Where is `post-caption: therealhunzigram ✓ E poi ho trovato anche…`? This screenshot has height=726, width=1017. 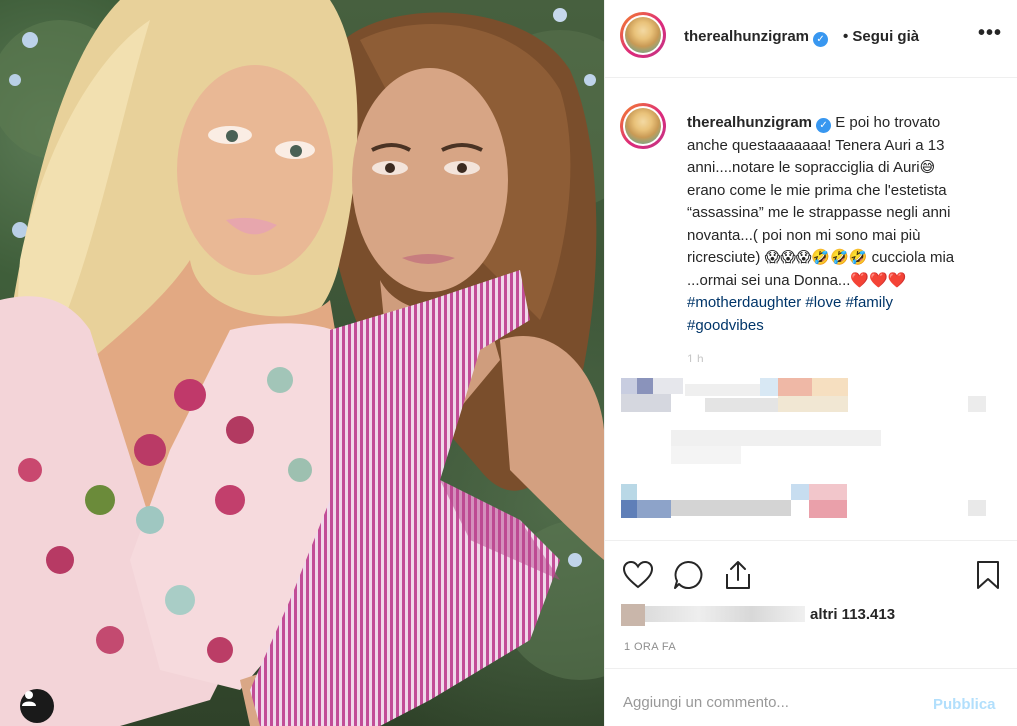
post-caption: therealhunzigram ✓ E poi ho trovato anche… is located at coordinates (844, 224).